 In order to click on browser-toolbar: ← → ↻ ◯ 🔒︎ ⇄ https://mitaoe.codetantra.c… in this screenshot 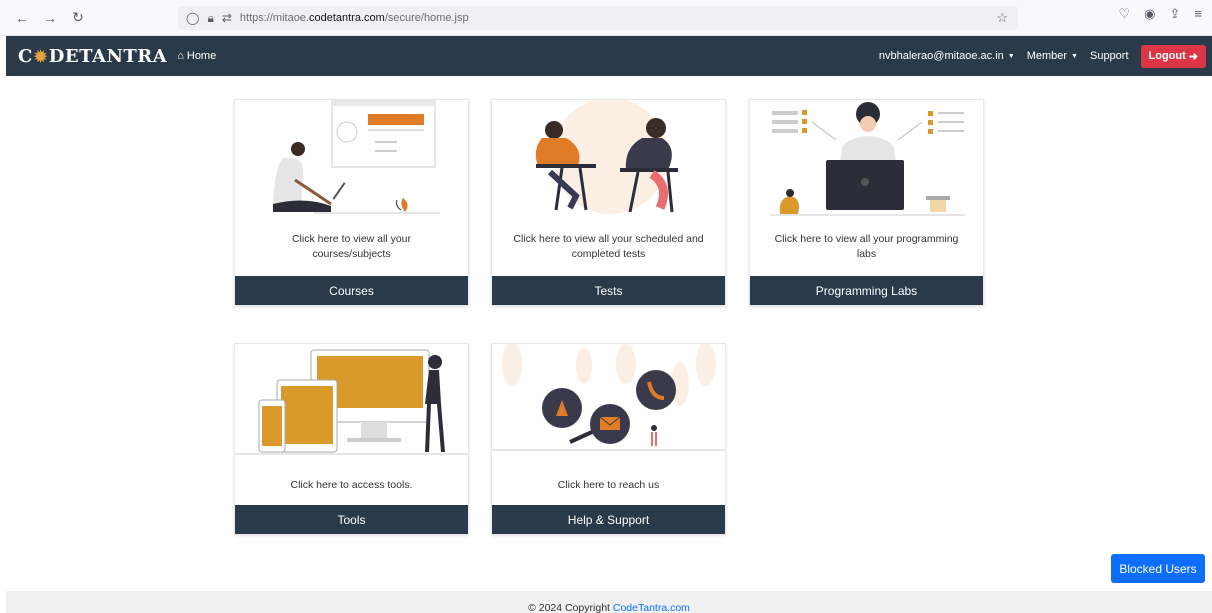, I will do `click(606, 18)`.